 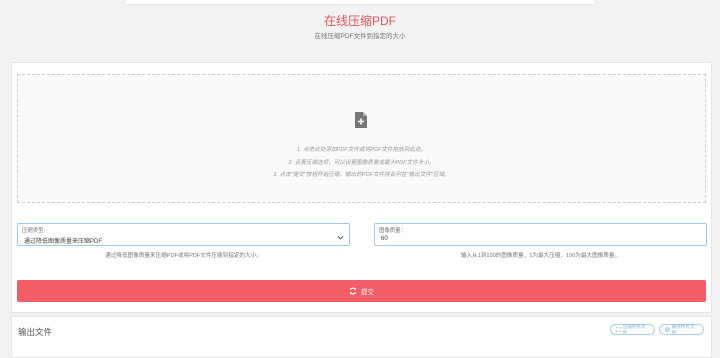 I want to click on image-quality-value: 60, so click(x=384, y=239).